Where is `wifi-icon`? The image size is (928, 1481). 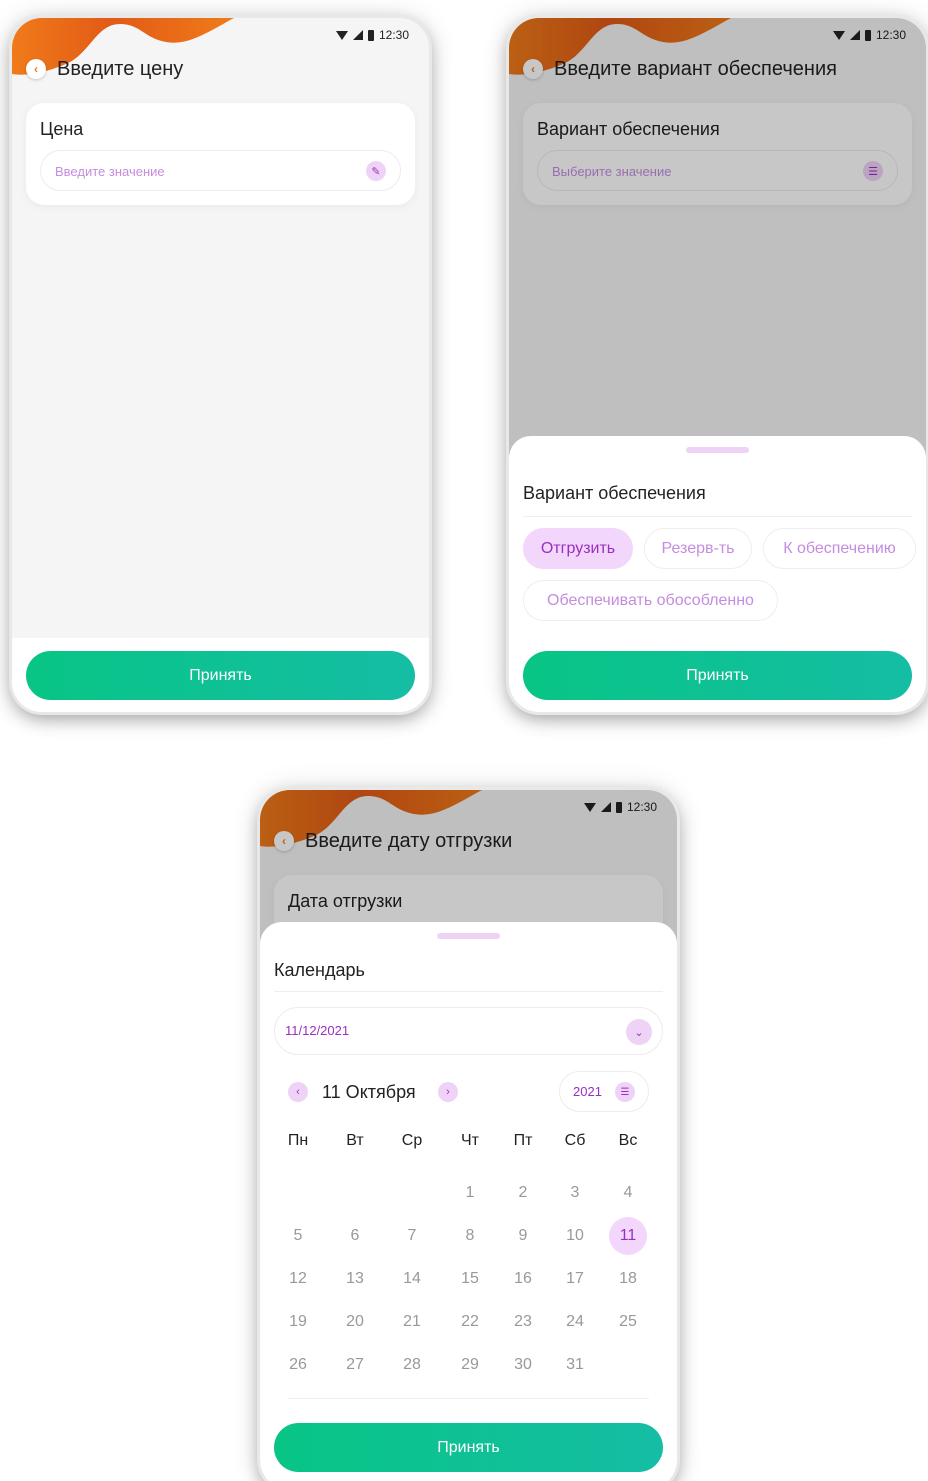
wifi-icon is located at coordinates (341, 35).